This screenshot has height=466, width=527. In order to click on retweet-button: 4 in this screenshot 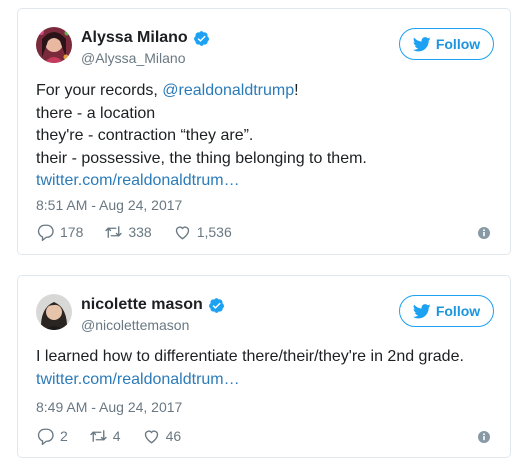, I will do `click(105, 436)`.